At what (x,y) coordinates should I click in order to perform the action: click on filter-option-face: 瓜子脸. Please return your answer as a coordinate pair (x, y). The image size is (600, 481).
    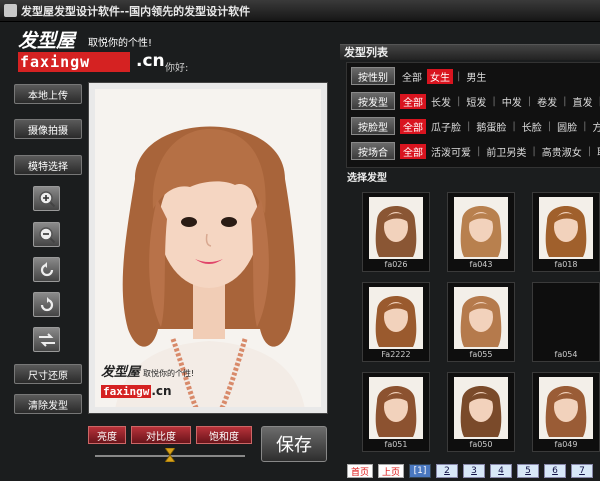
    Looking at the image, I should click on (446, 126).